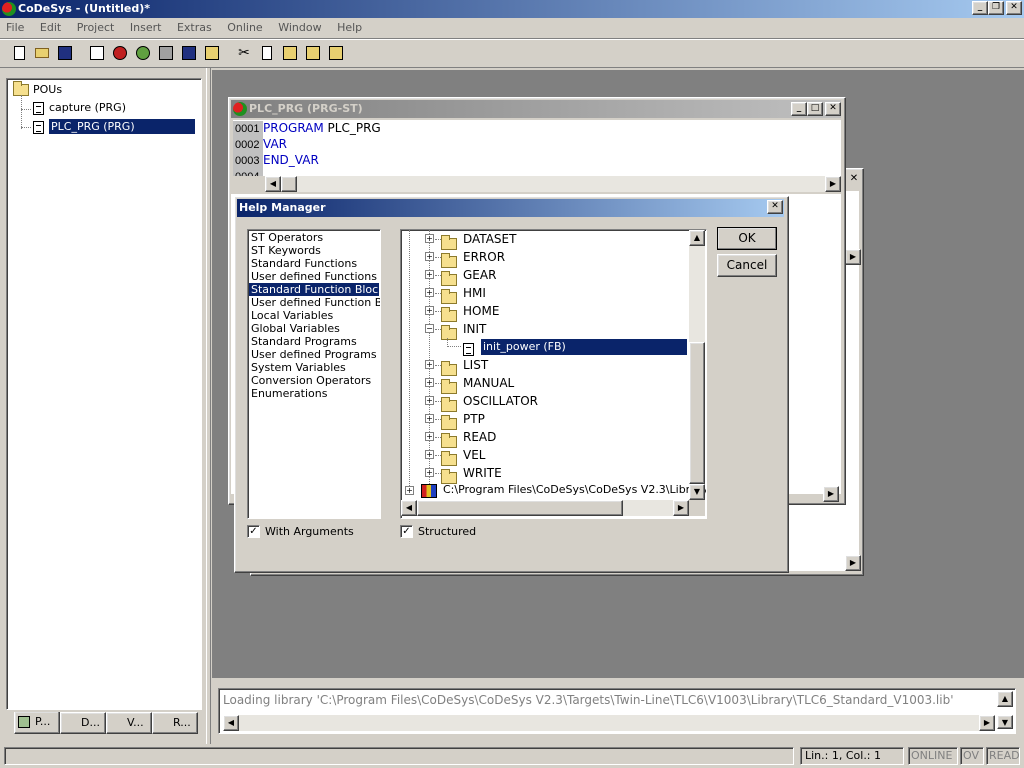 The width and height of the screenshot is (1024, 768). Describe the element at coordinates (349, 27) in the screenshot. I see `menu-help: Help` at that location.